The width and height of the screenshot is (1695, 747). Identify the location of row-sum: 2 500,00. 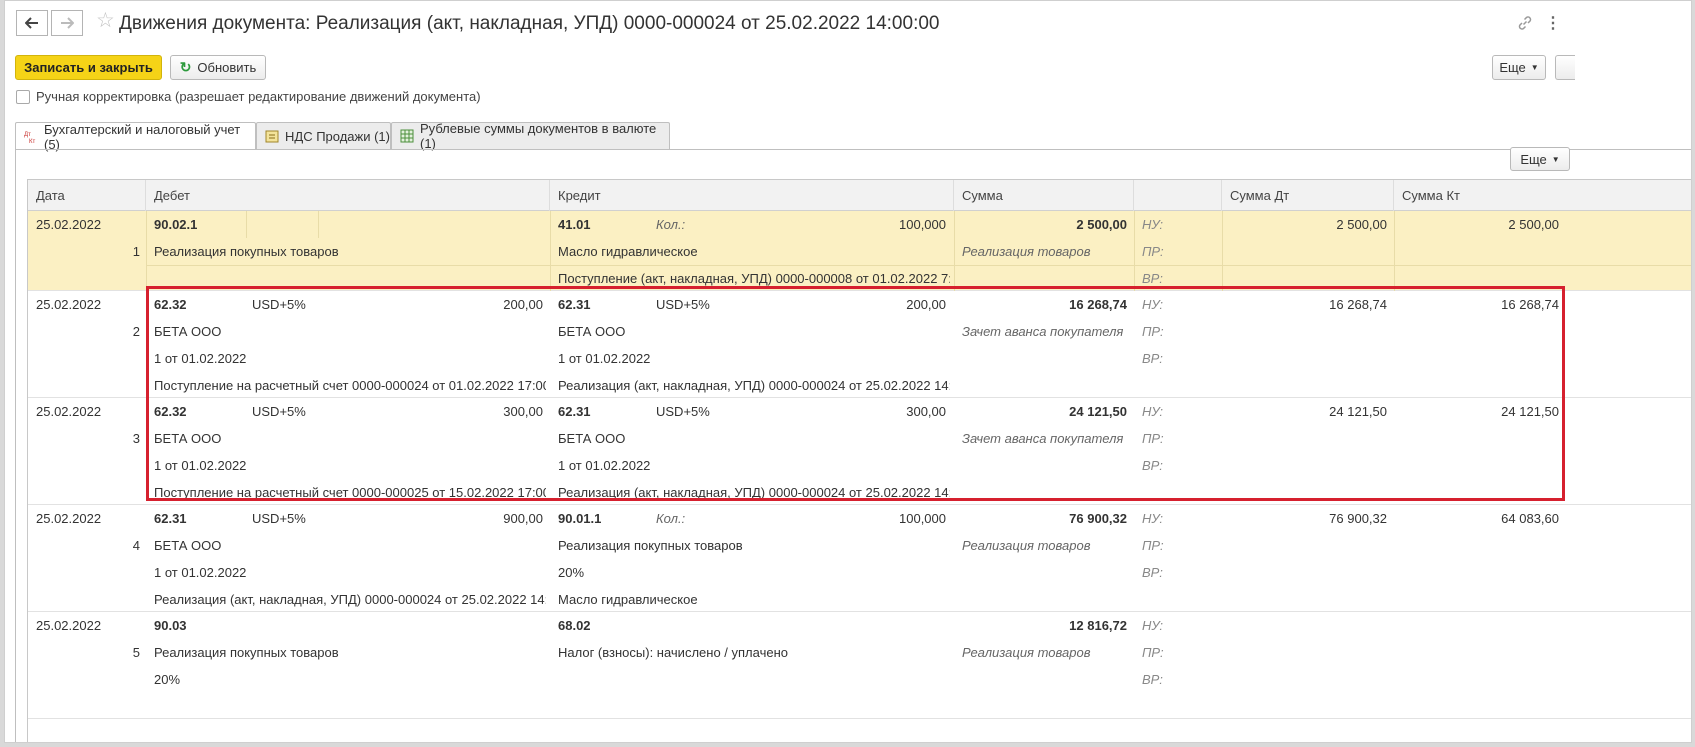
(1101, 224).